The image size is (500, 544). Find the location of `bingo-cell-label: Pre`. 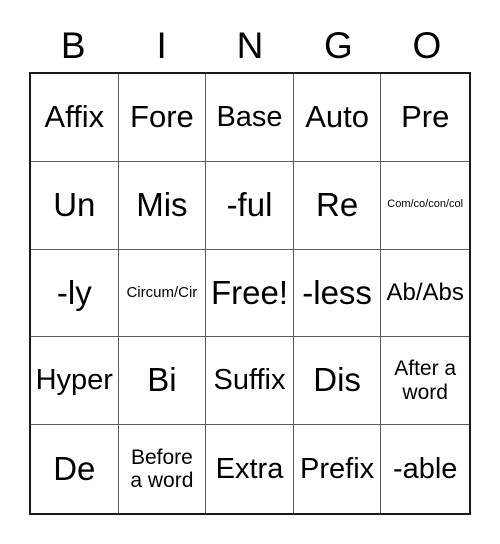

bingo-cell-label: Pre is located at coordinates (425, 116).